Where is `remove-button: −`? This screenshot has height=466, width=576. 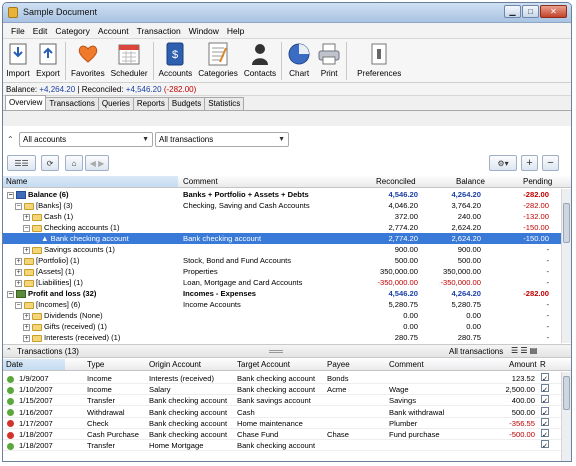
remove-button: − is located at coordinates (550, 163).